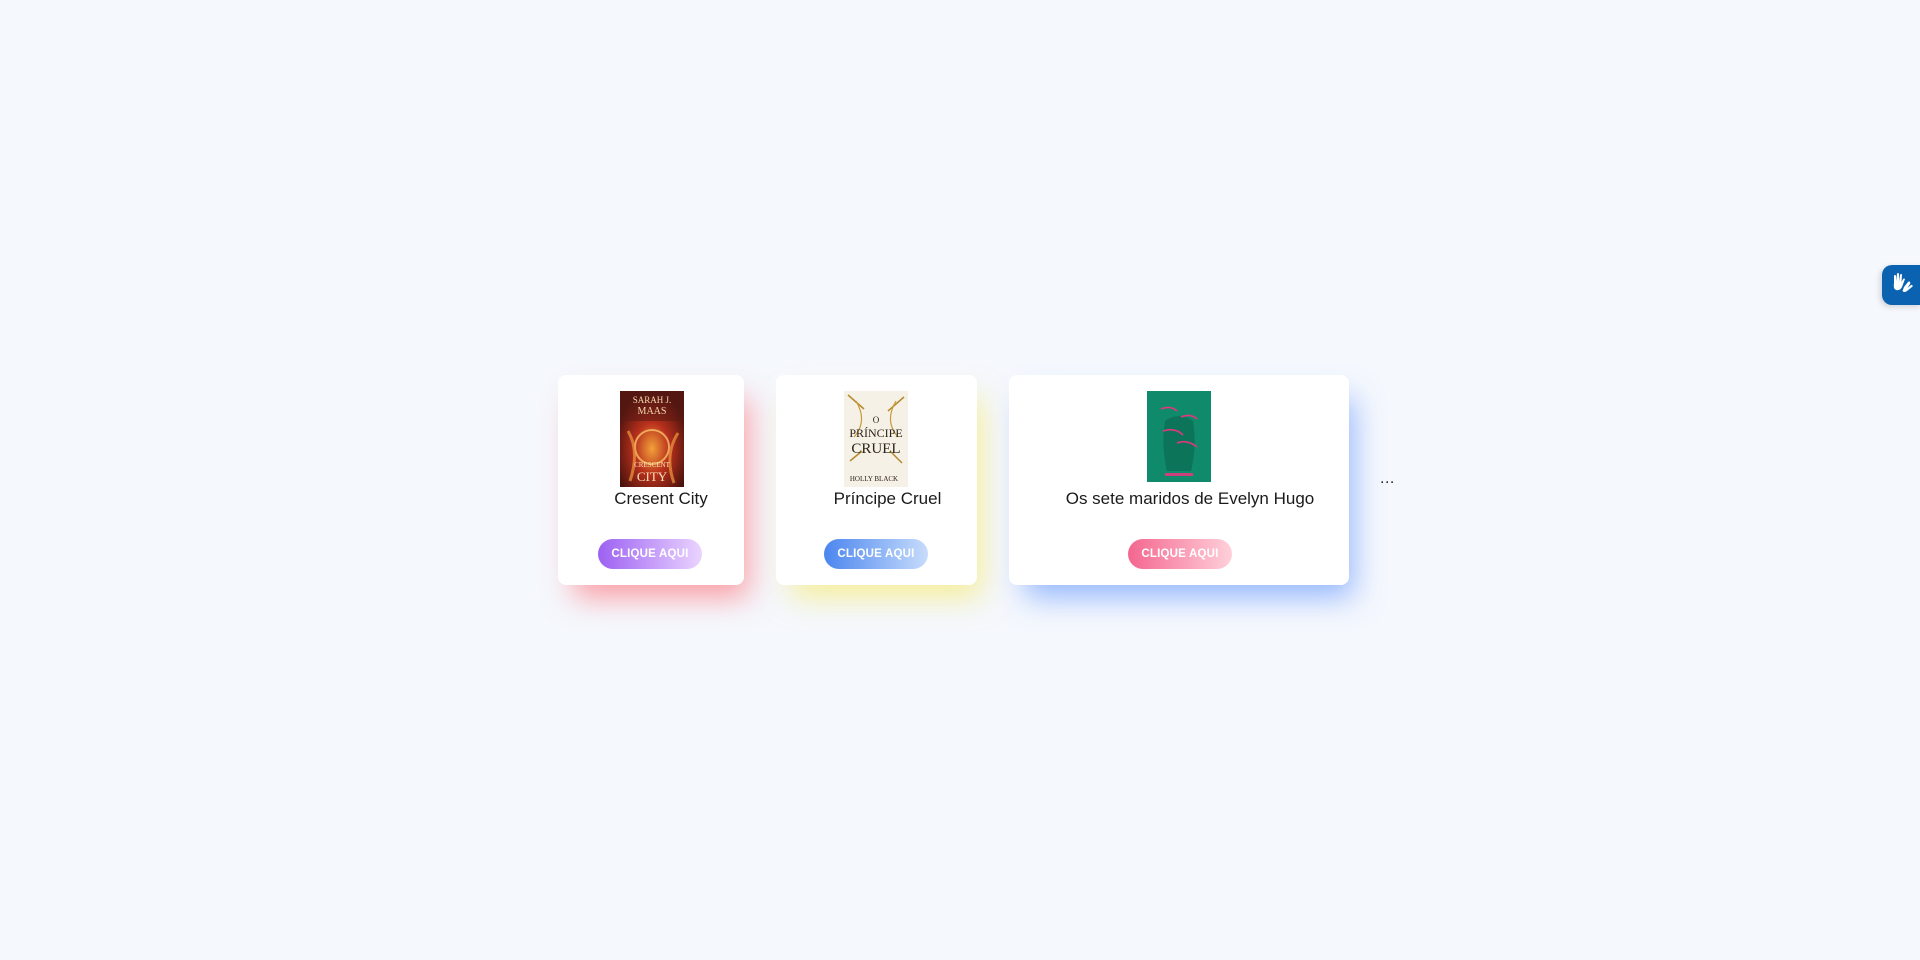 This screenshot has height=960, width=1920. What do you see at coordinates (1179, 436) in the screenshot?
I see `book-cover-image` at bounding box center [1179, 436].